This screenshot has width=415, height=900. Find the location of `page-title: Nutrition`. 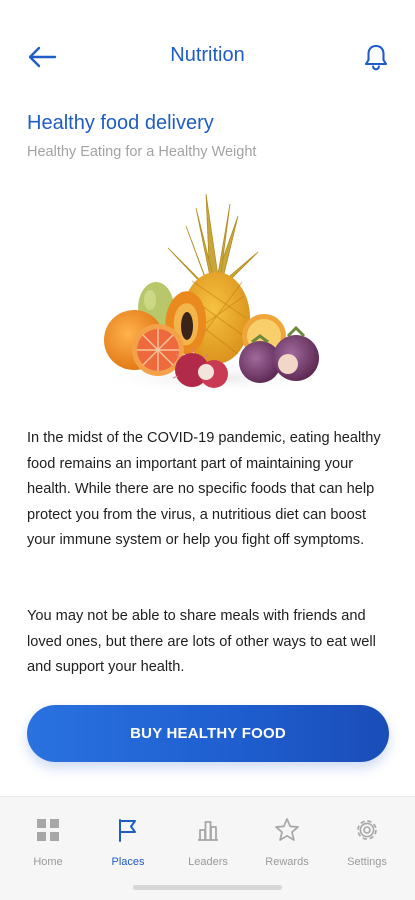

page-title: Nutrition is located at coordinates (207, 55).